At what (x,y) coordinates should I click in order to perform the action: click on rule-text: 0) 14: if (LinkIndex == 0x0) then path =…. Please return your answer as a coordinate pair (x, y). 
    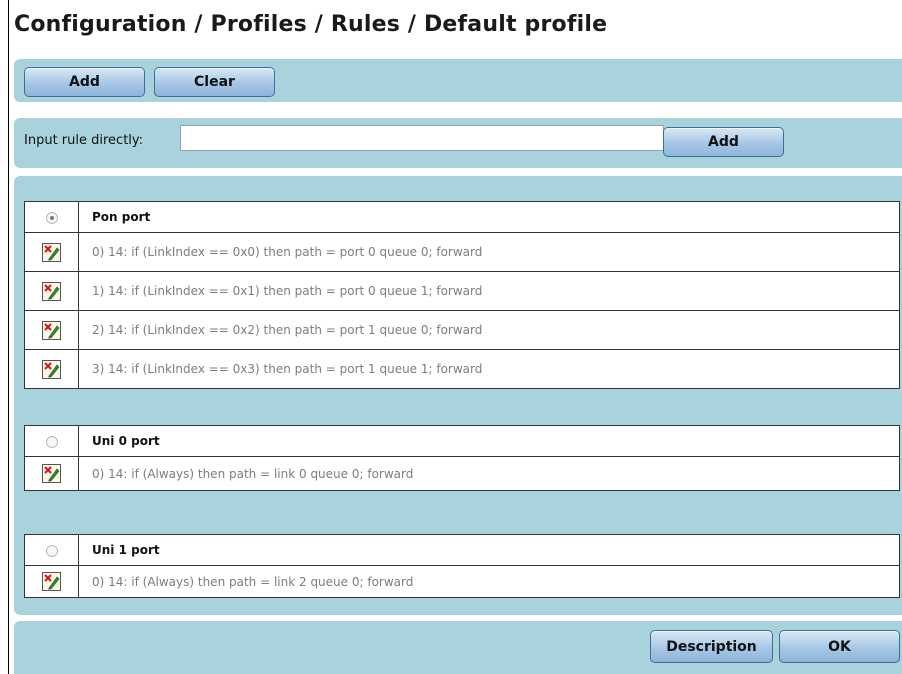
    Looking at the image, I should click on (287, 252).